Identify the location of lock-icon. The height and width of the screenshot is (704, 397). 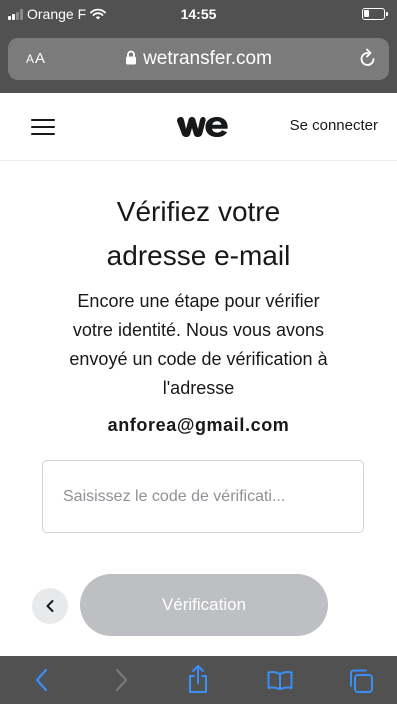
(131, 57).